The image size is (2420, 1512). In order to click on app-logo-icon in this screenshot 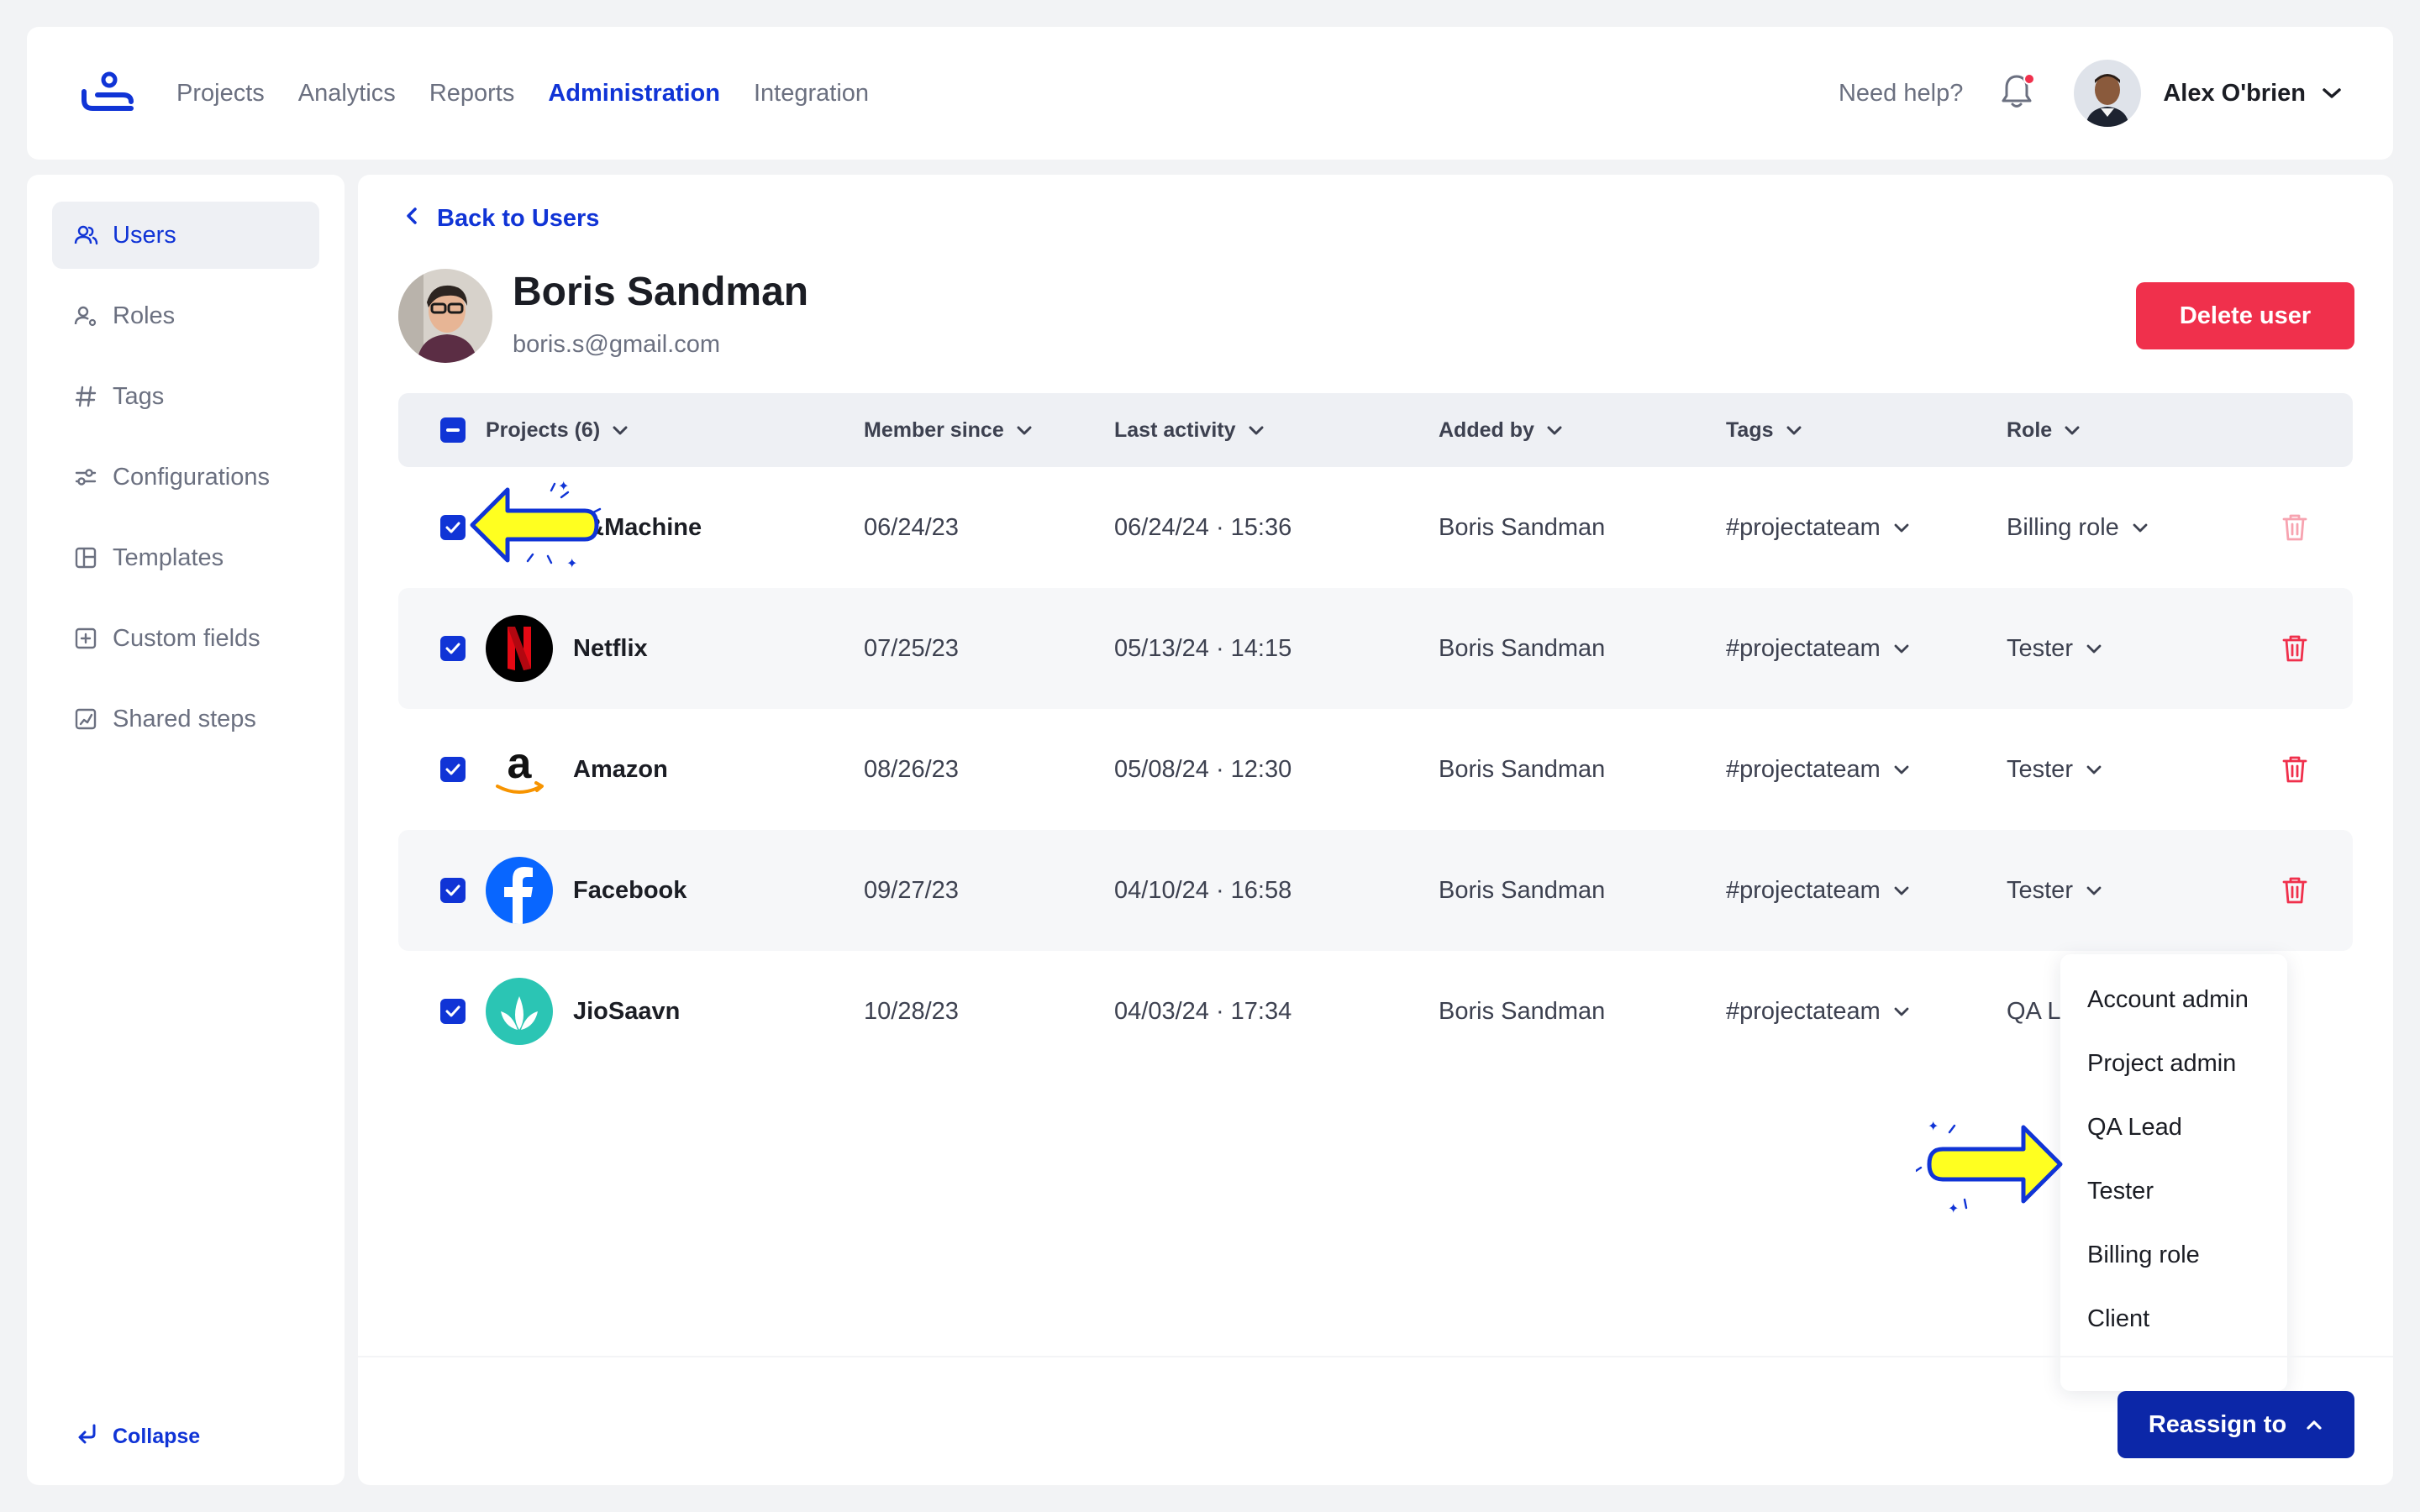, I will do `click(109, 93)`.